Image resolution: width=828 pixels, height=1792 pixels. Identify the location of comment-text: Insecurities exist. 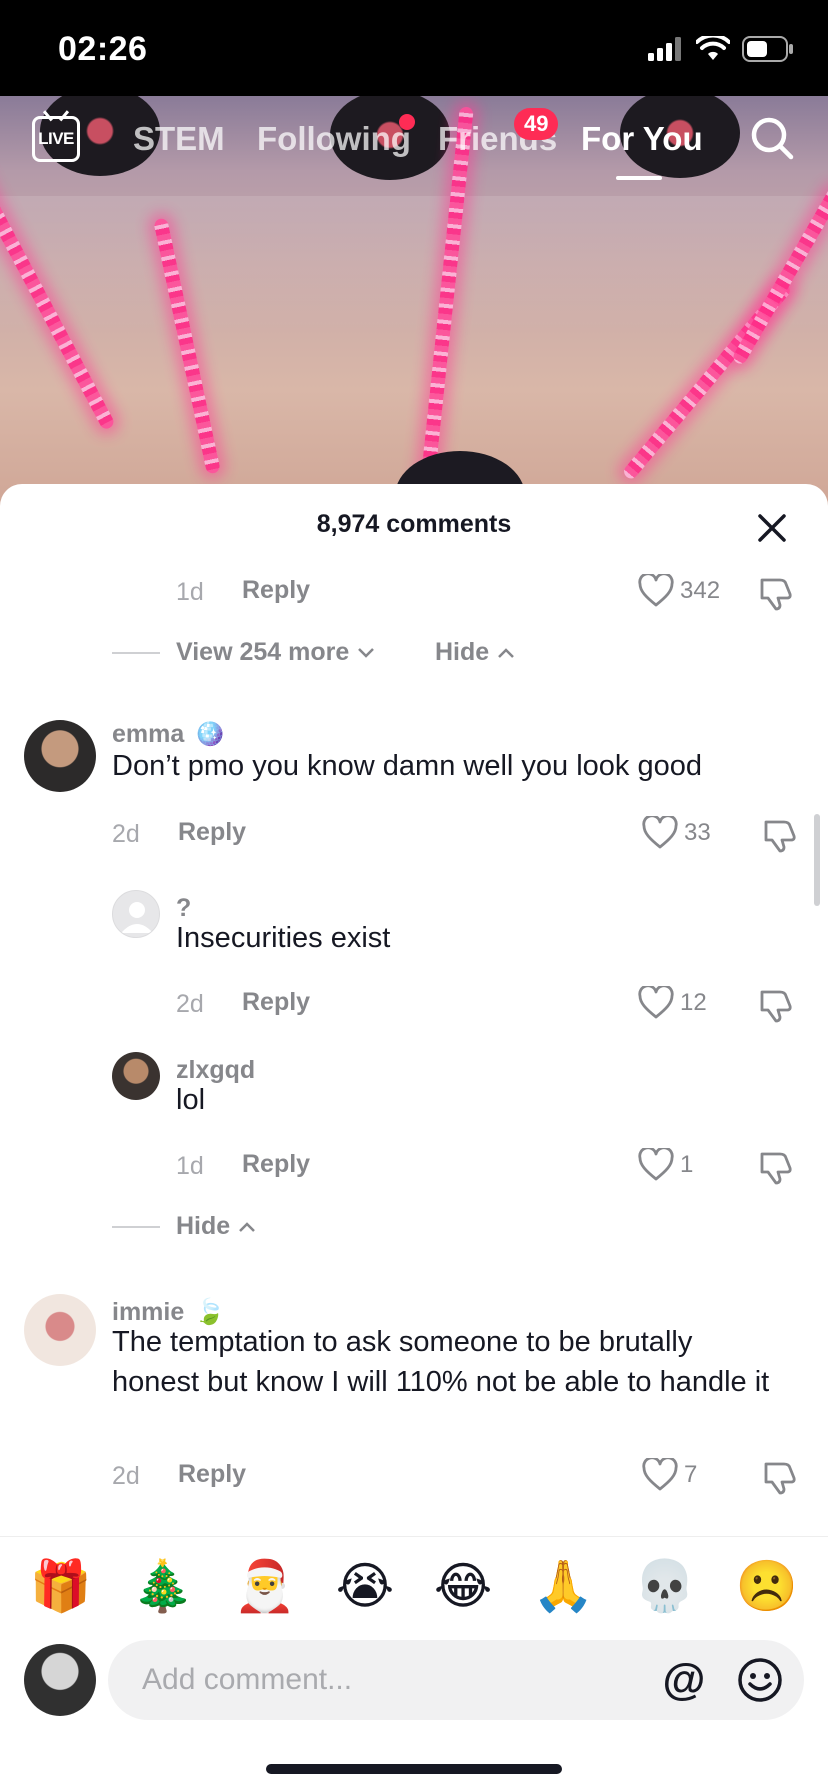
(283, 938).